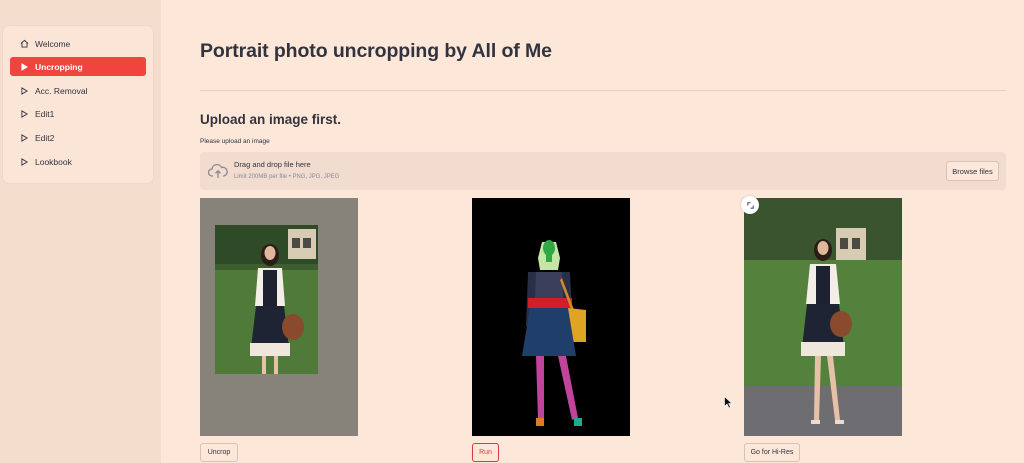 The image size is (1024, 463). I want to click on page-title: Portrait photo uncropping by All of Me, so click(376, 51).